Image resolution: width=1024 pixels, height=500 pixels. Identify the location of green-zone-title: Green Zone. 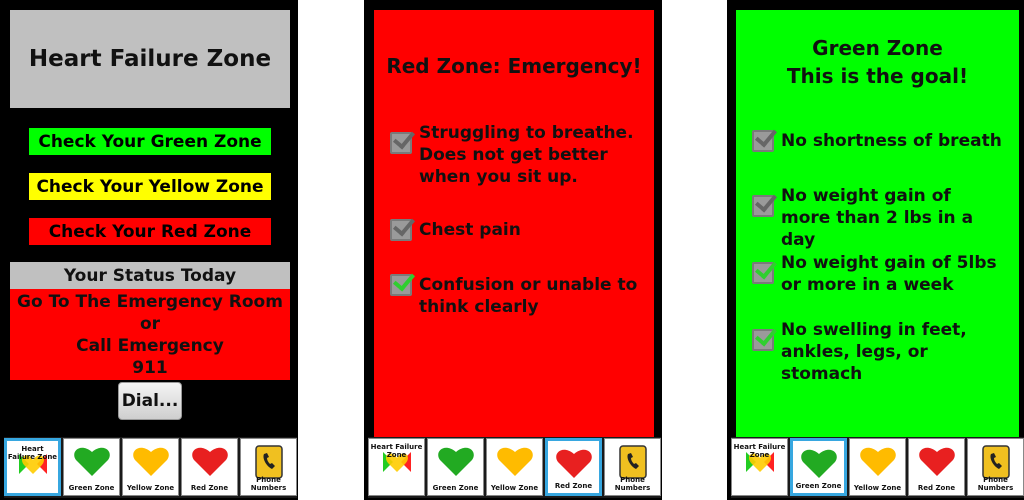
(877, 48).